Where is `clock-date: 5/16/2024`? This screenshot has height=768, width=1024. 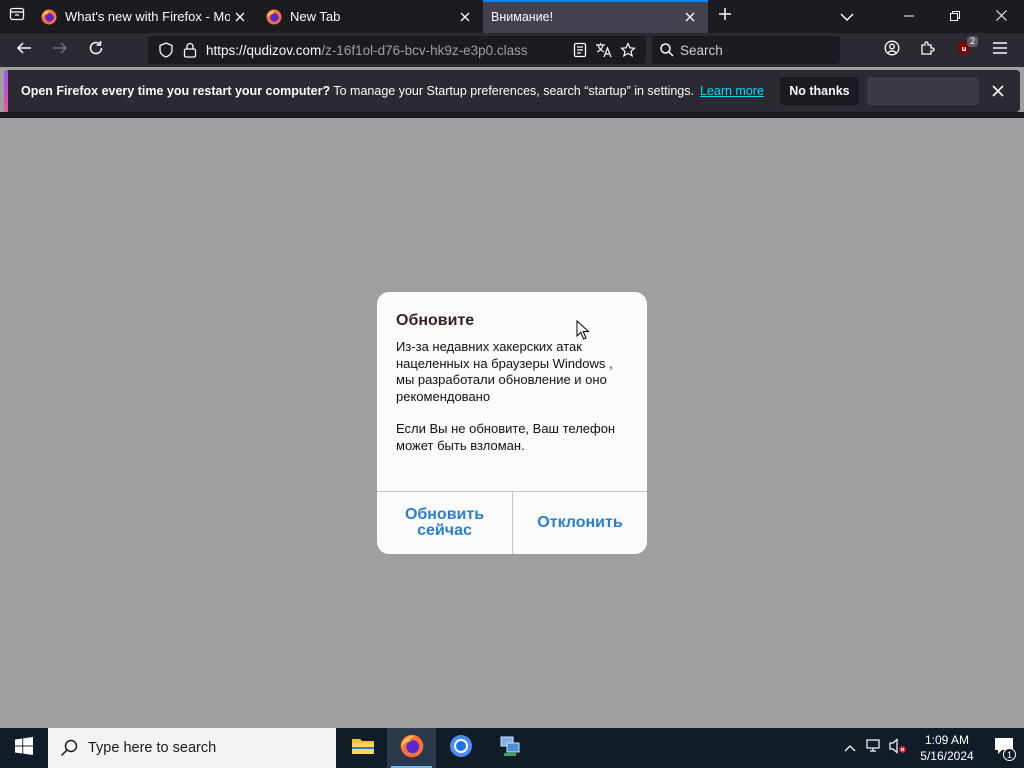 clock-date: 5/16/2024 is located at coordinates (947, 756).